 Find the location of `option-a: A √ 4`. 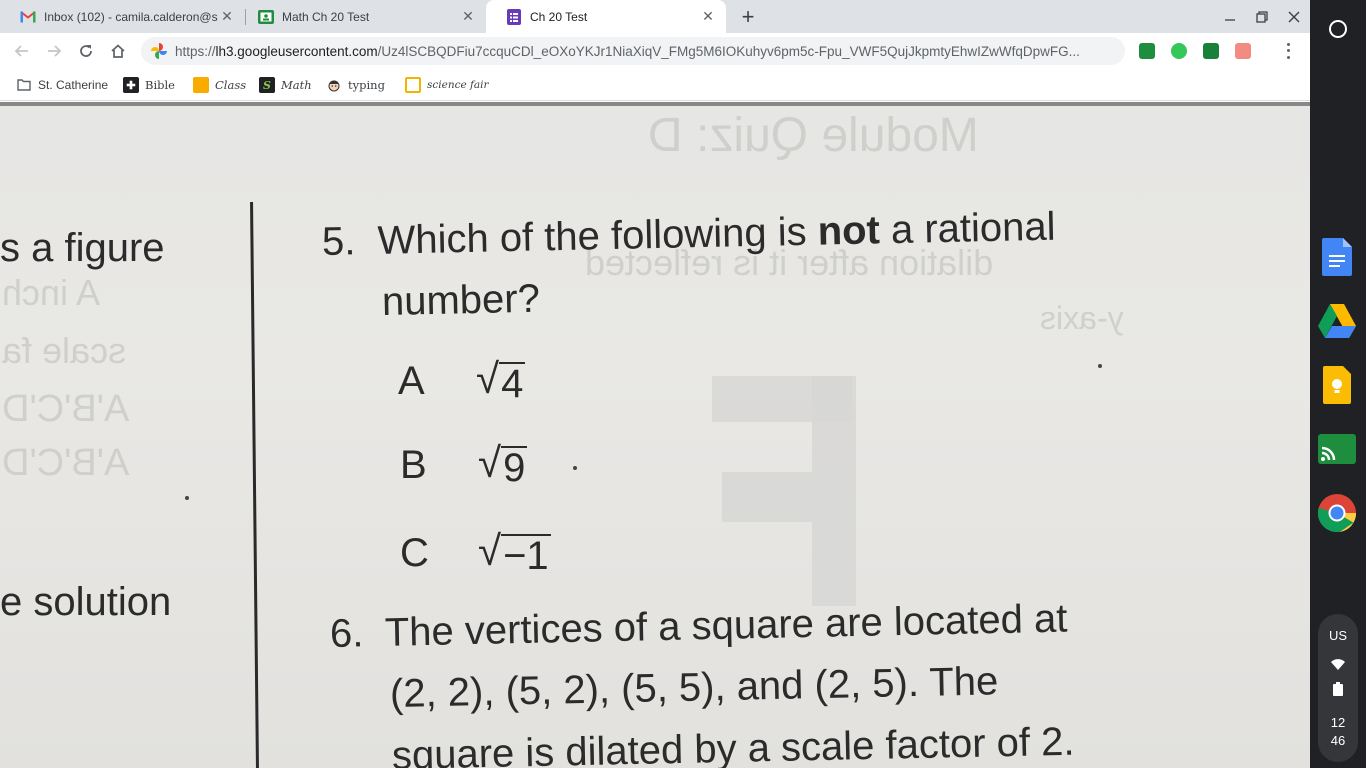

option-a: A √ 4 is located at coordinates (462, 380).